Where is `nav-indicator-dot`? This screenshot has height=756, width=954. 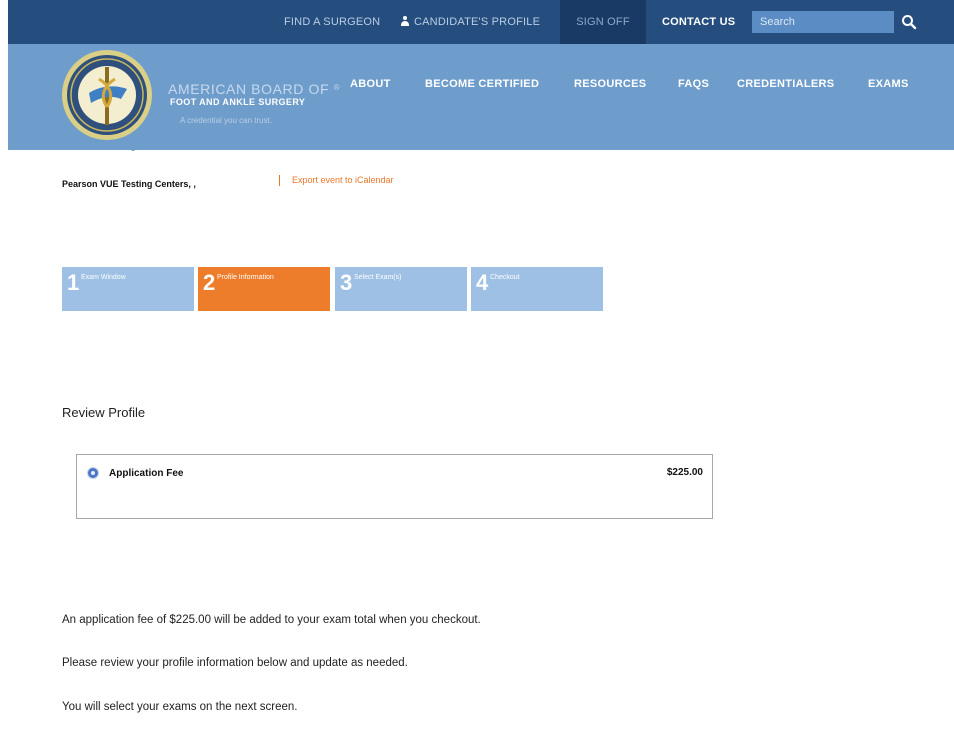 nav-indicator-dot is located at coordinates (133, 149).